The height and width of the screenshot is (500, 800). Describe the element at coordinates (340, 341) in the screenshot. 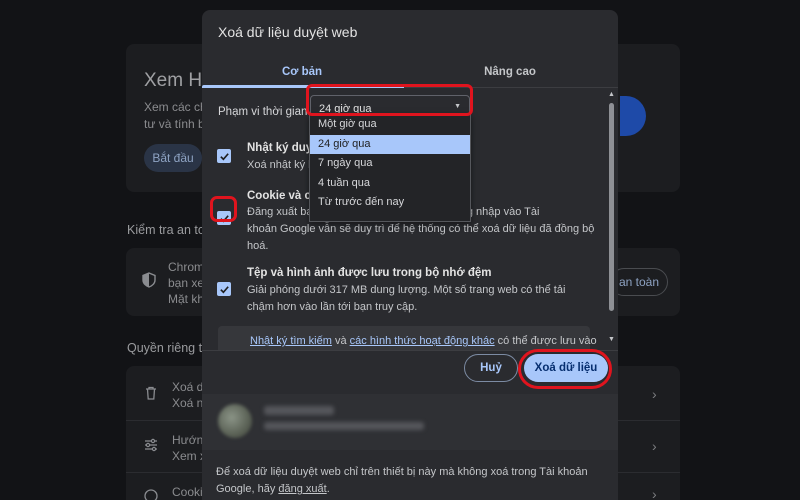

I see `info-and-text: và` at that location.